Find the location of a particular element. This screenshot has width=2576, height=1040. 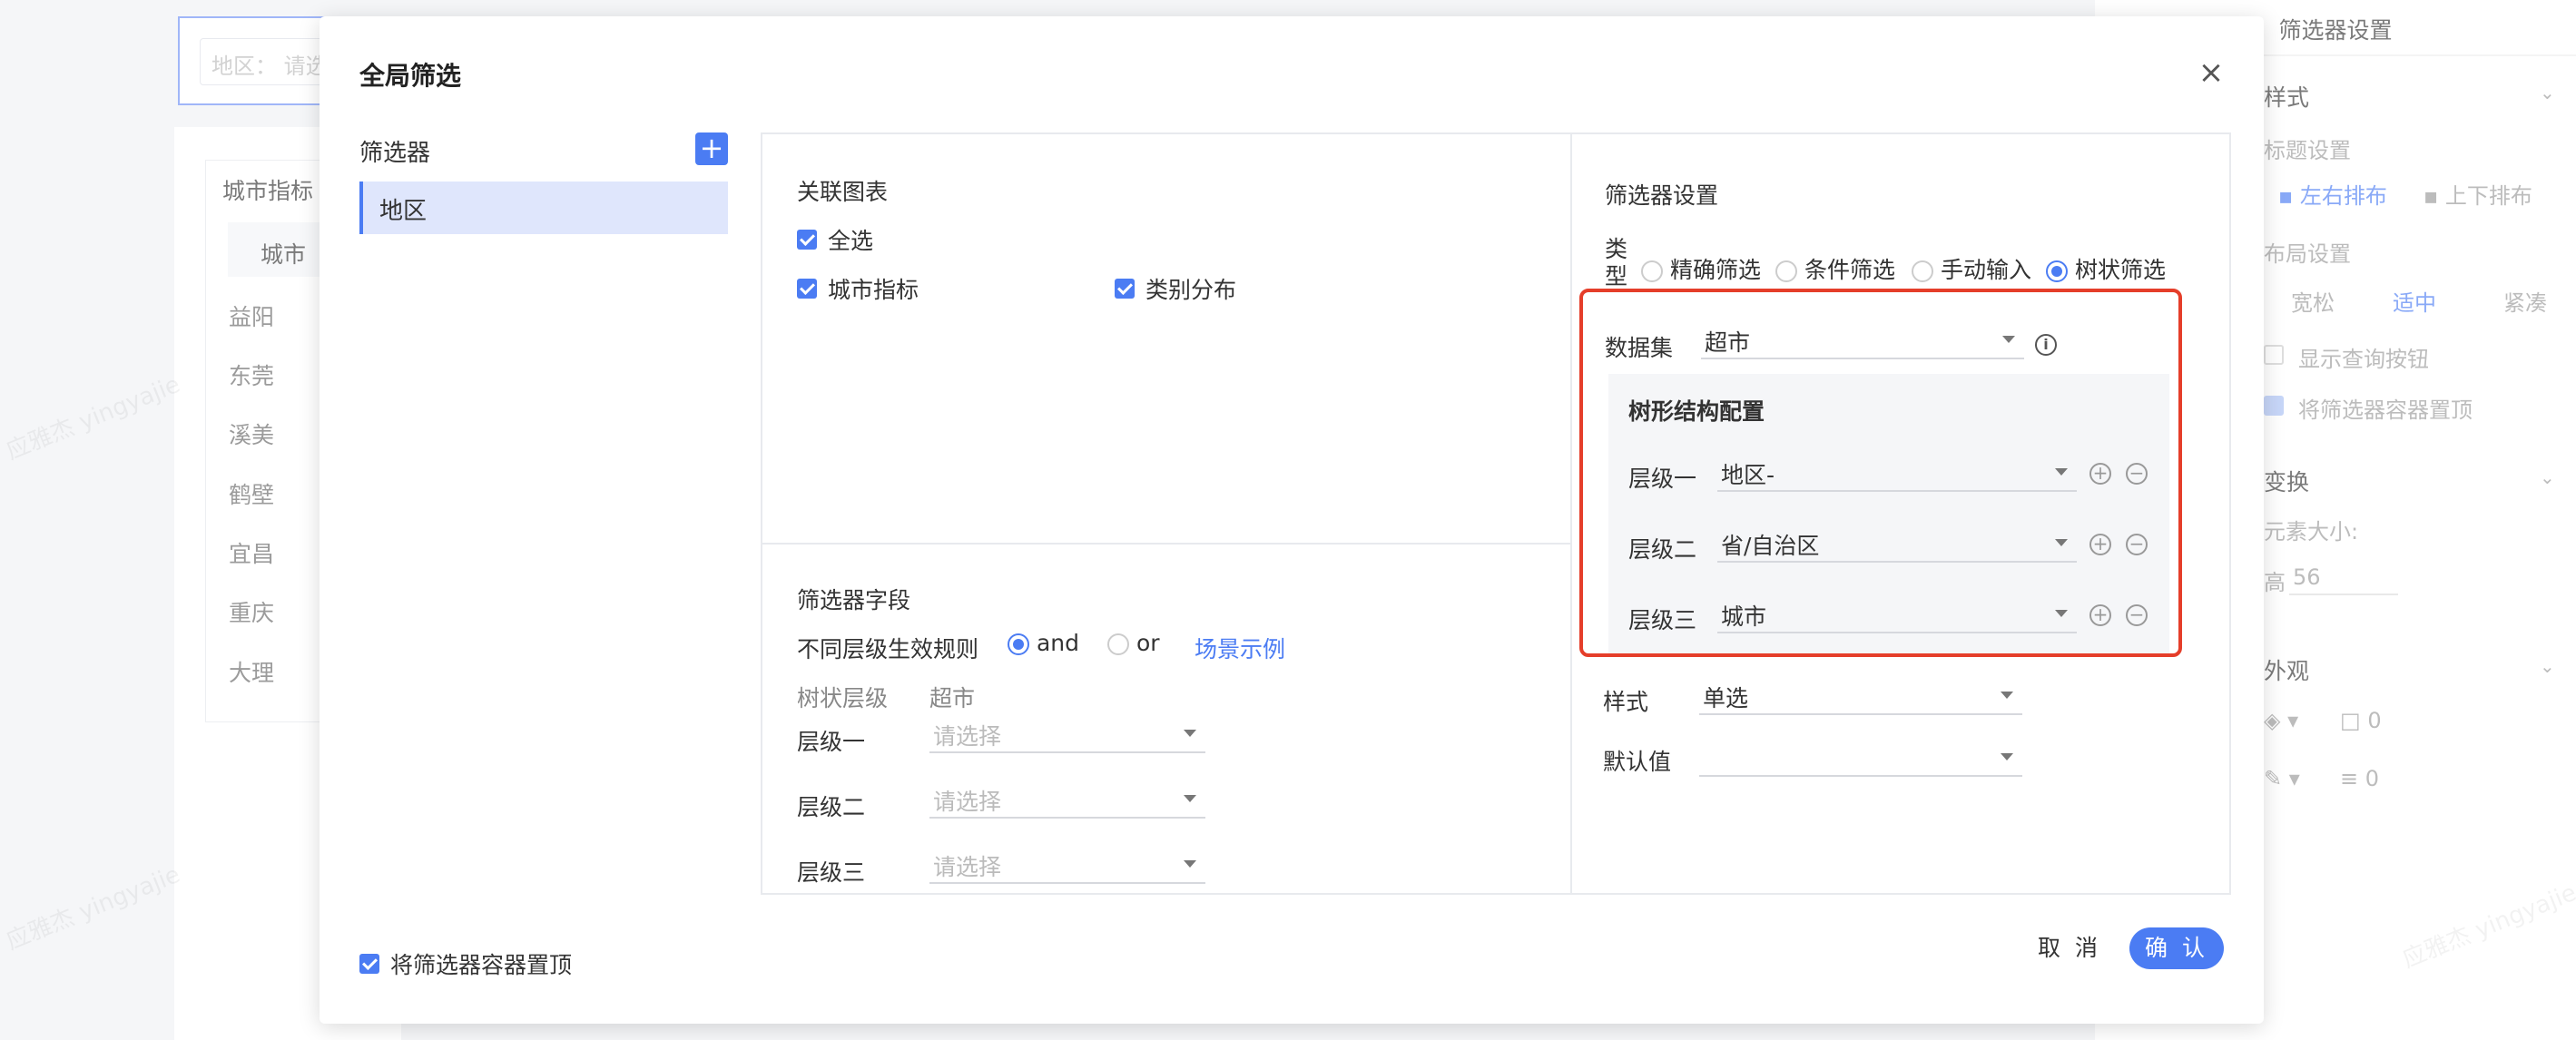

default-value-select is located at coordinates (1860, 758).